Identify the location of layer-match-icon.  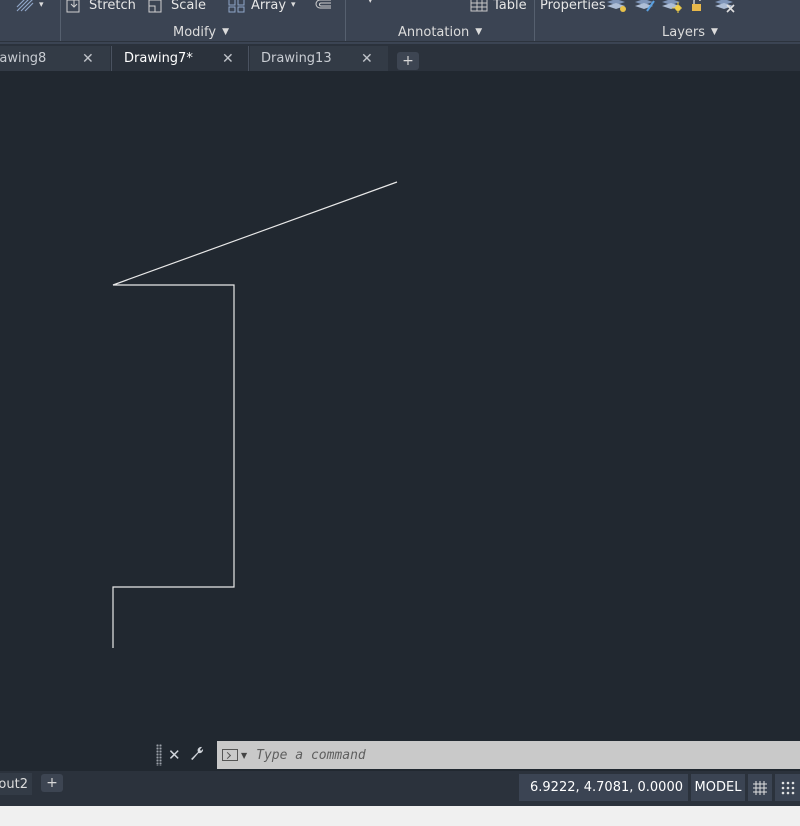
(645, 7).